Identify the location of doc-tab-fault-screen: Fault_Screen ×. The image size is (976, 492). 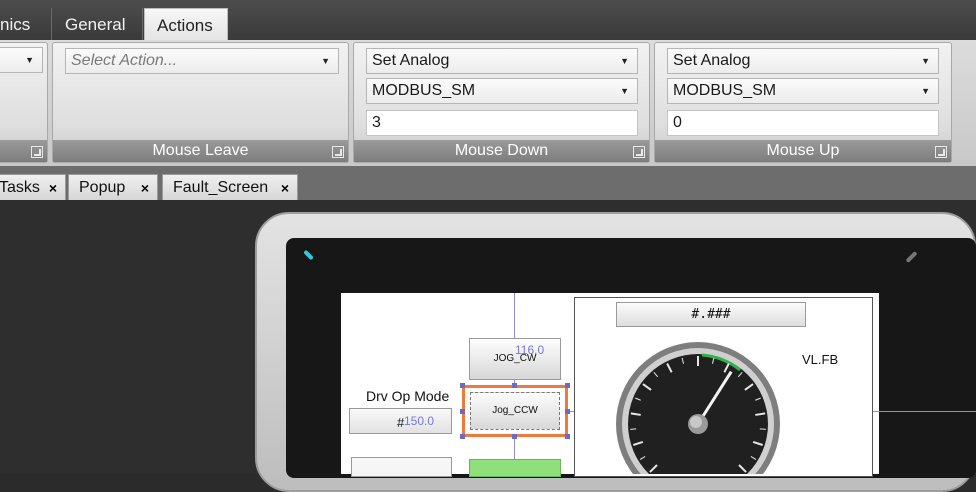
(230, 187).